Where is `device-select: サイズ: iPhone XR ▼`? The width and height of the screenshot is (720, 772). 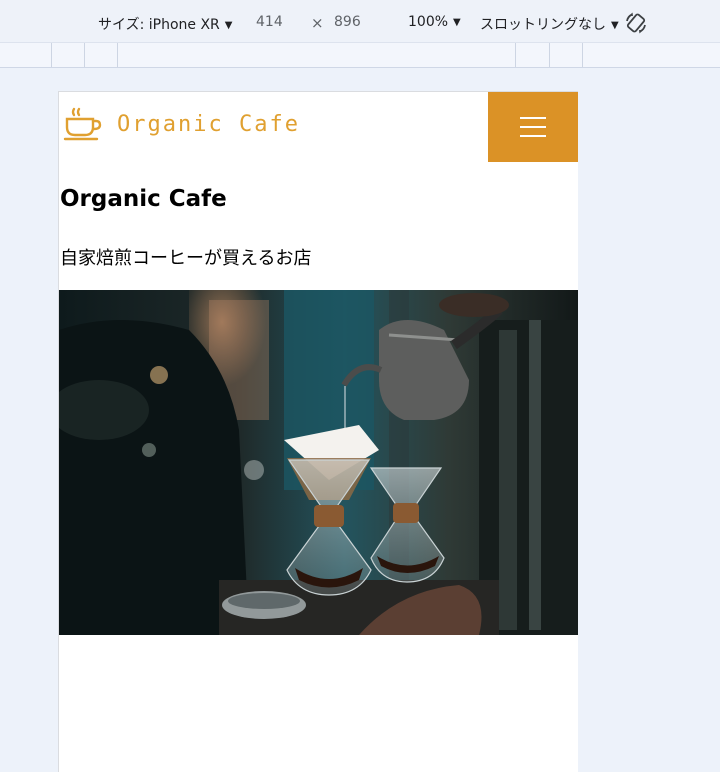
device-select: サイズ: iPhone XR ▼ is located at coordinates (165, 24).